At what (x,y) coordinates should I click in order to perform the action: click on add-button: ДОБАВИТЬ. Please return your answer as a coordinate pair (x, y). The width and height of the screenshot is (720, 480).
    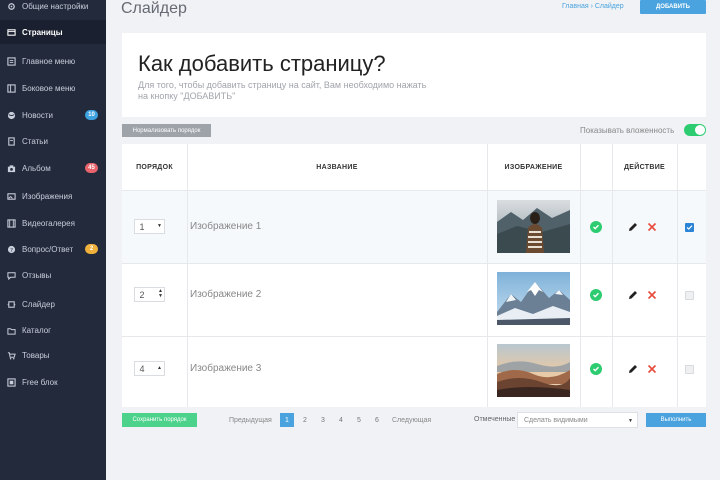
    Looking at the image, I should click on (673, 7).